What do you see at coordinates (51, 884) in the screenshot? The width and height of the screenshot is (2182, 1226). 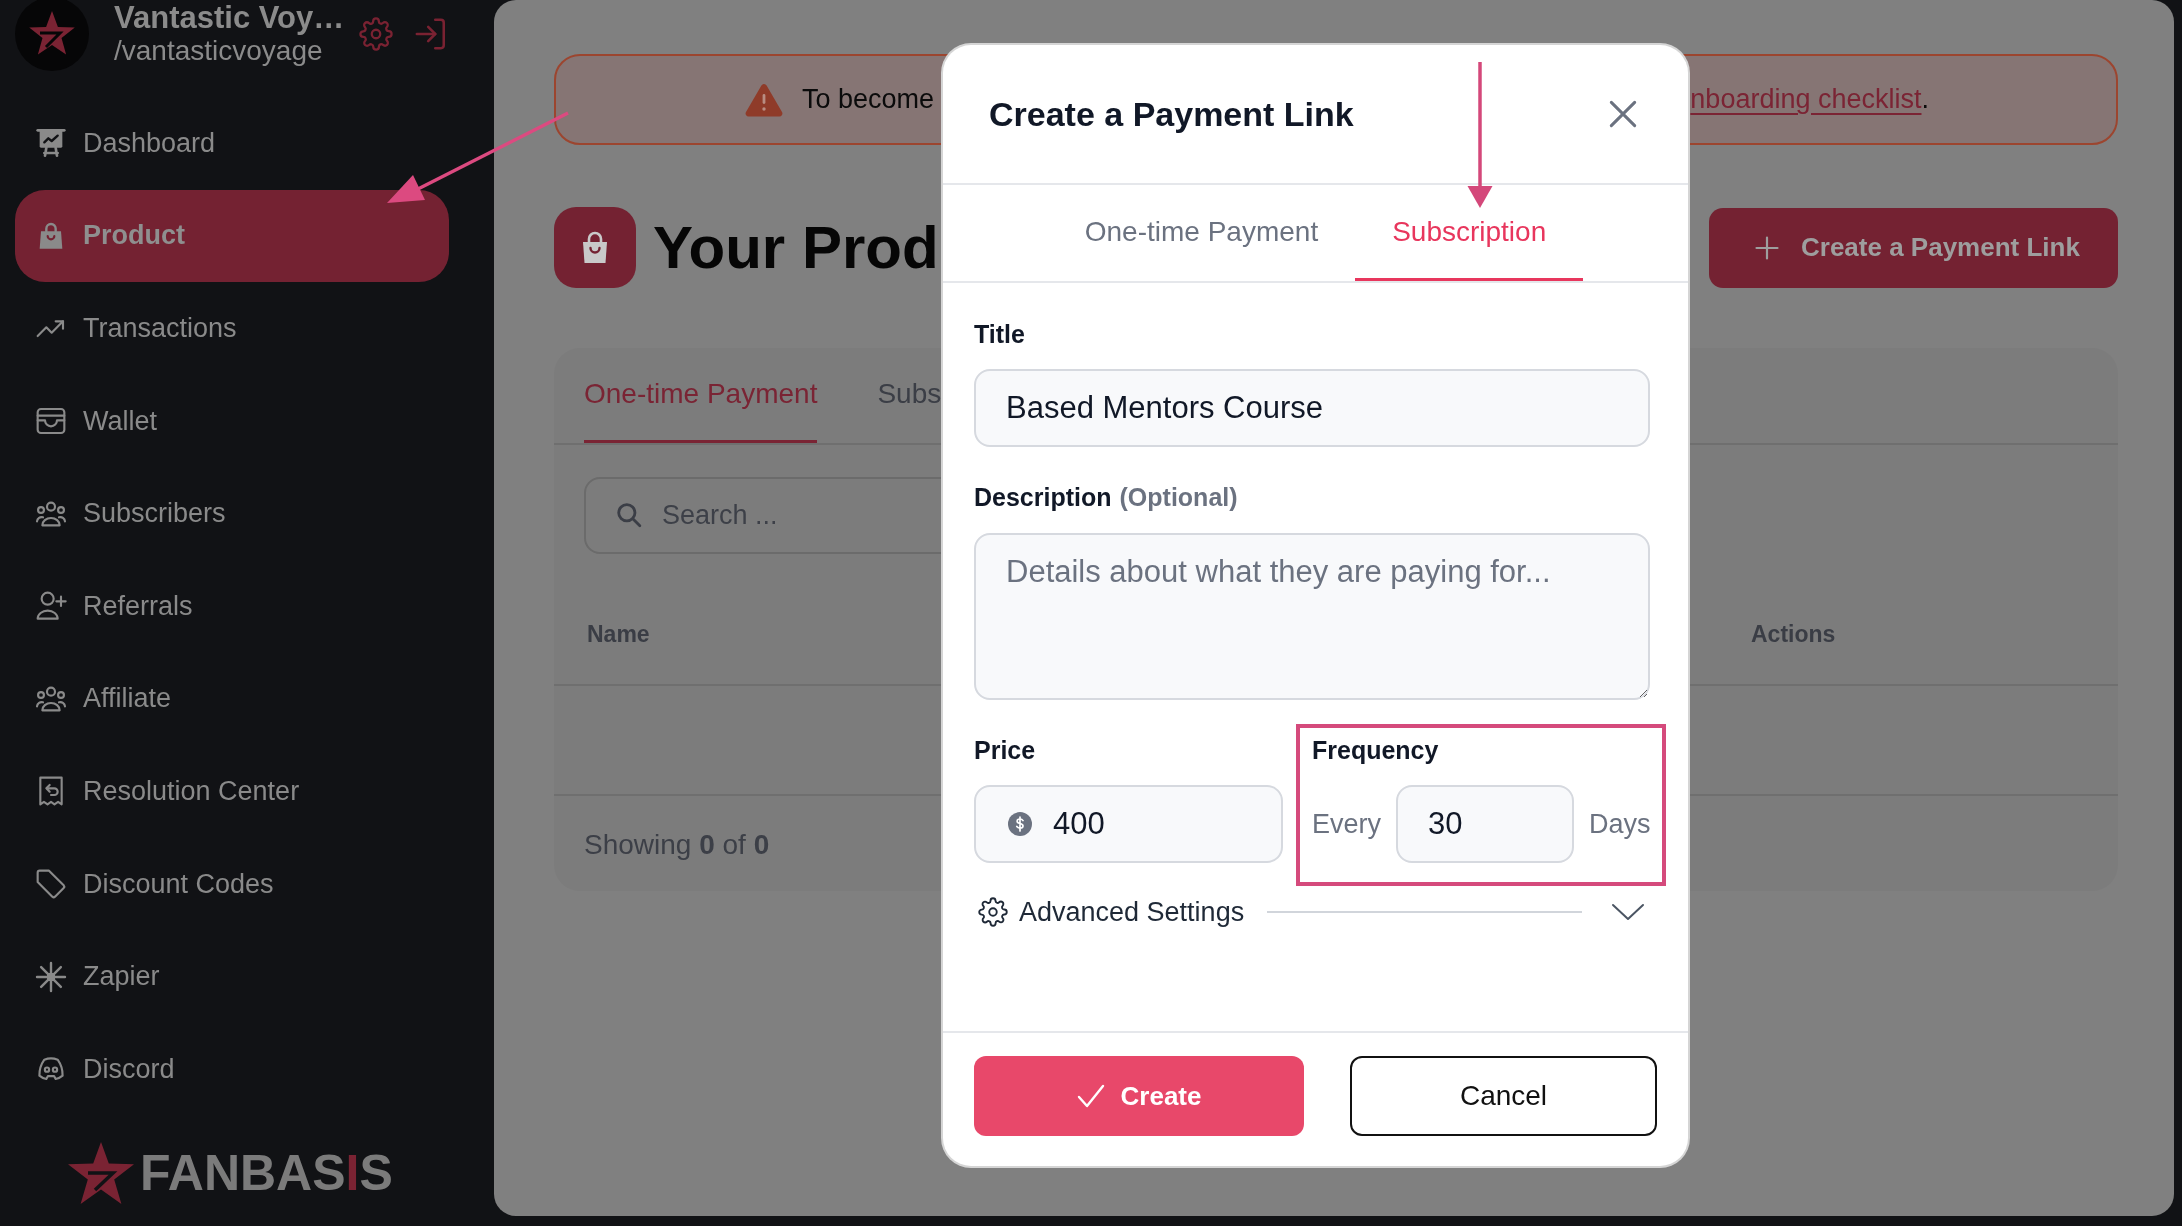 I see `tag-icon` at bounding box center [51, 884].